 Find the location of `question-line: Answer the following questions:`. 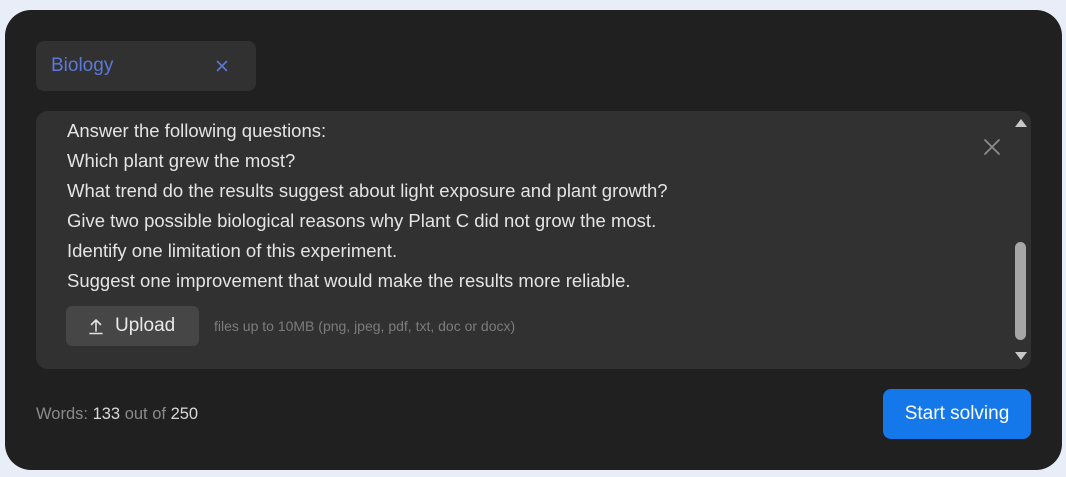

question-line: Answer the following questions: is located at coordinates (197, 130).